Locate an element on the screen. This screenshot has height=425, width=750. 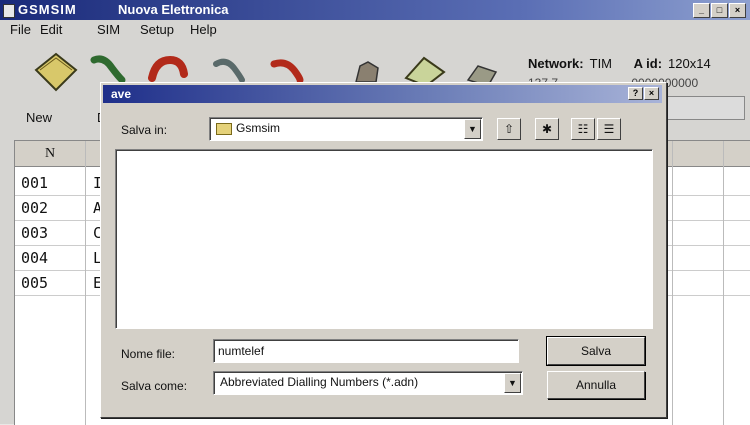
app-icon is located at coordinates (9, 11).